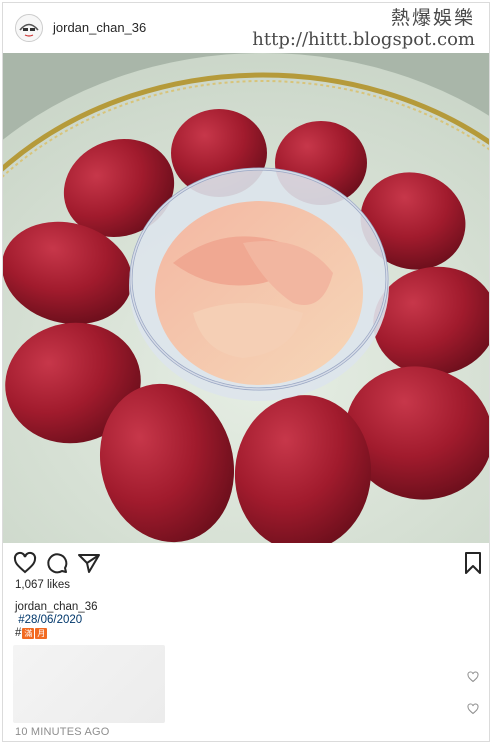 The width and height of the screenshot is (494, 746). Describe the element at coordinates (18, 633) in the screenshot. I see `hash-symbol: #` at that location.